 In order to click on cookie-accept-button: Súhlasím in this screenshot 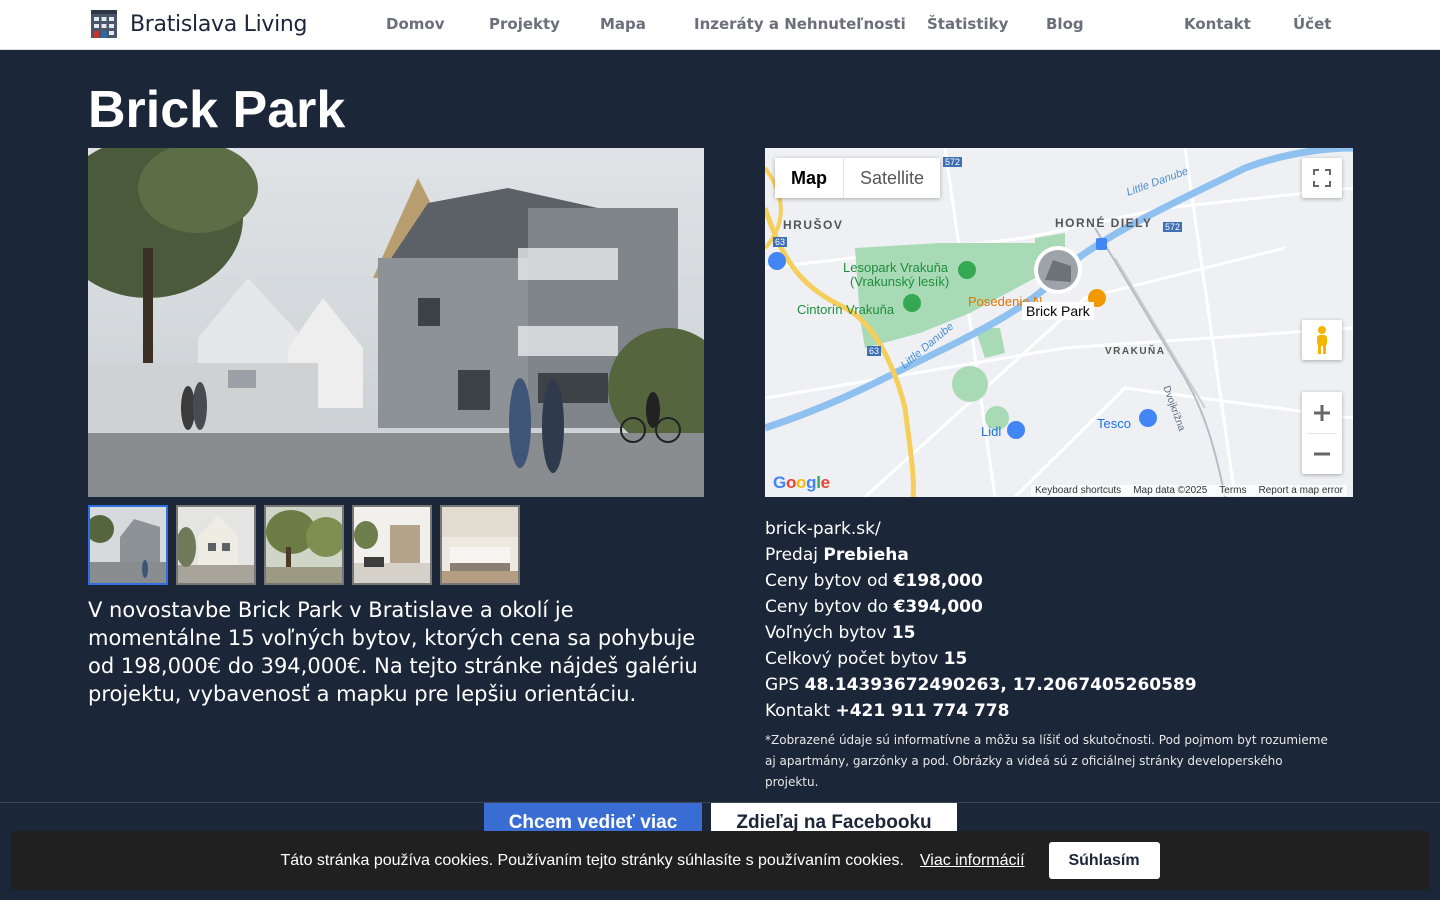, I will do `click(1104, 860)`.